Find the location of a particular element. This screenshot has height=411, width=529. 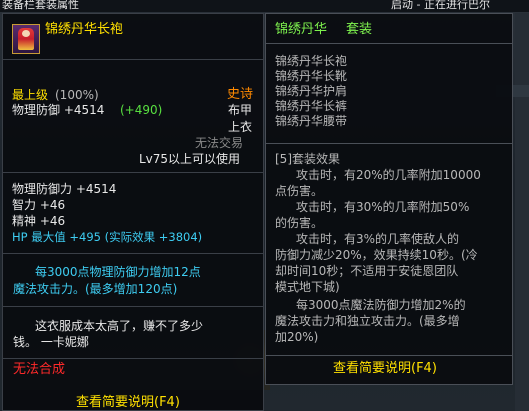

set-effect-line: 模式地下城) is located at coordinates (307, 287).